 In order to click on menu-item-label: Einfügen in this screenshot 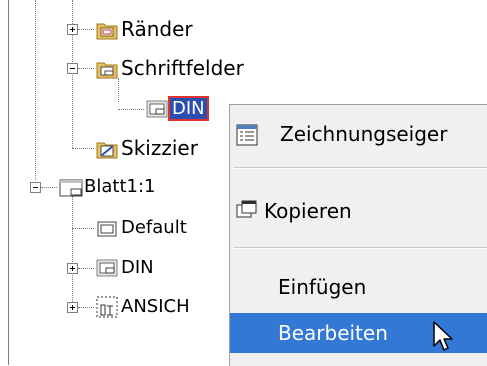, I will do `click(322, 287)`.